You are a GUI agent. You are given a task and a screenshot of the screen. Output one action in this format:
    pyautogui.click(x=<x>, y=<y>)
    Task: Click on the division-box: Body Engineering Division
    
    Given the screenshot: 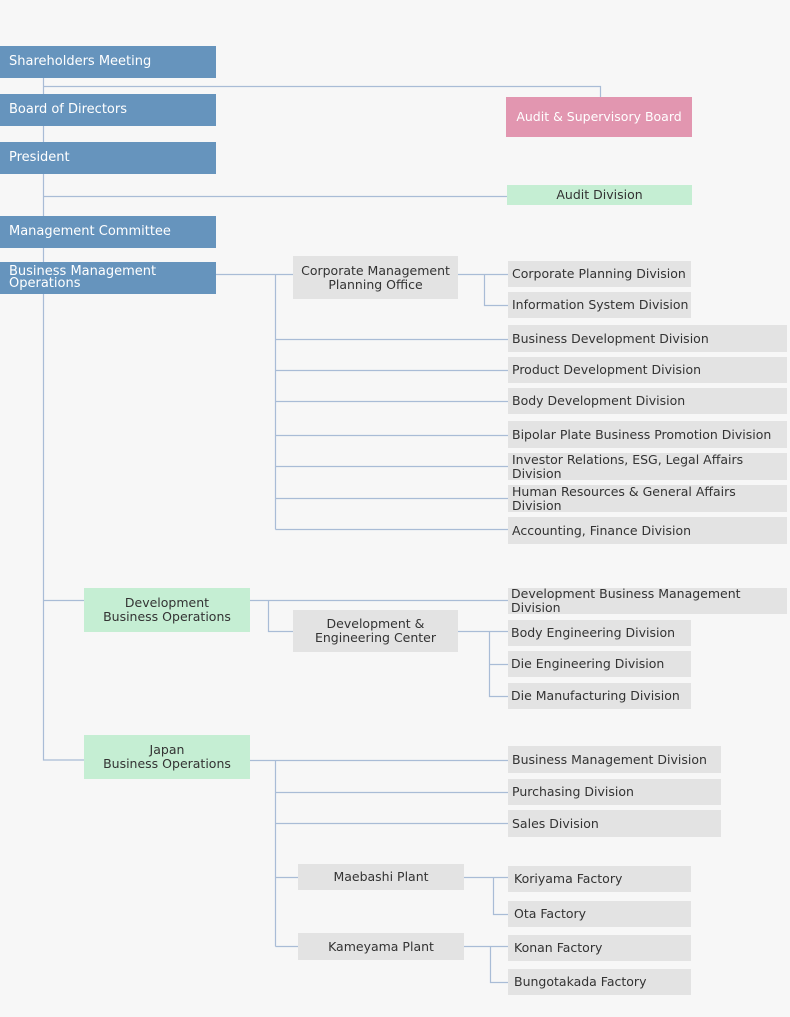 What is the action you would take?
    pyautogui.click(x=599, y=633)
    